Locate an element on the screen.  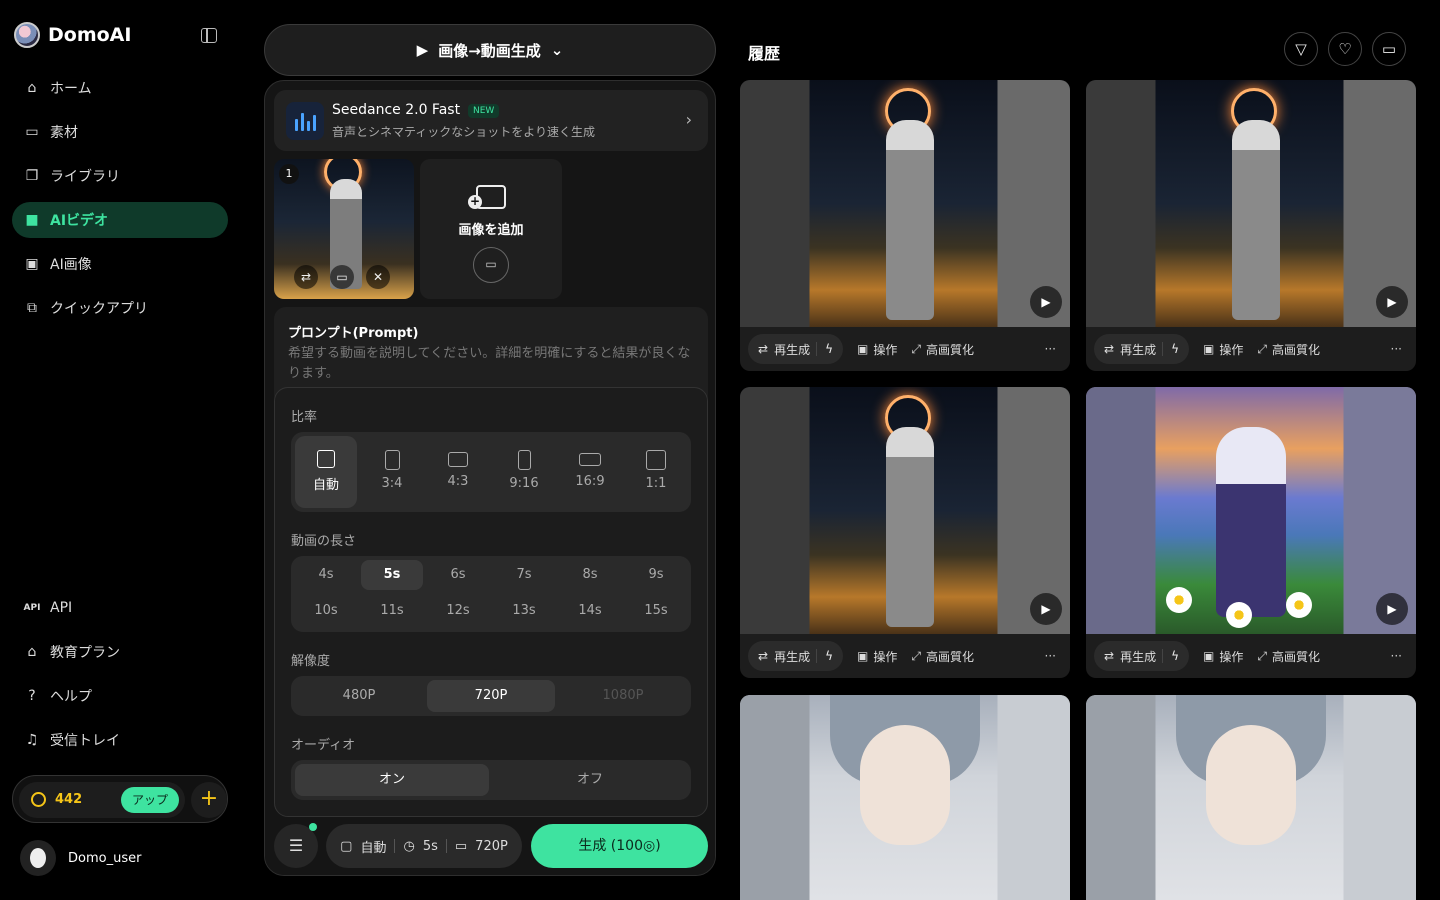
materials-picker-icon: ▭ is located at coordinates (491, 265).